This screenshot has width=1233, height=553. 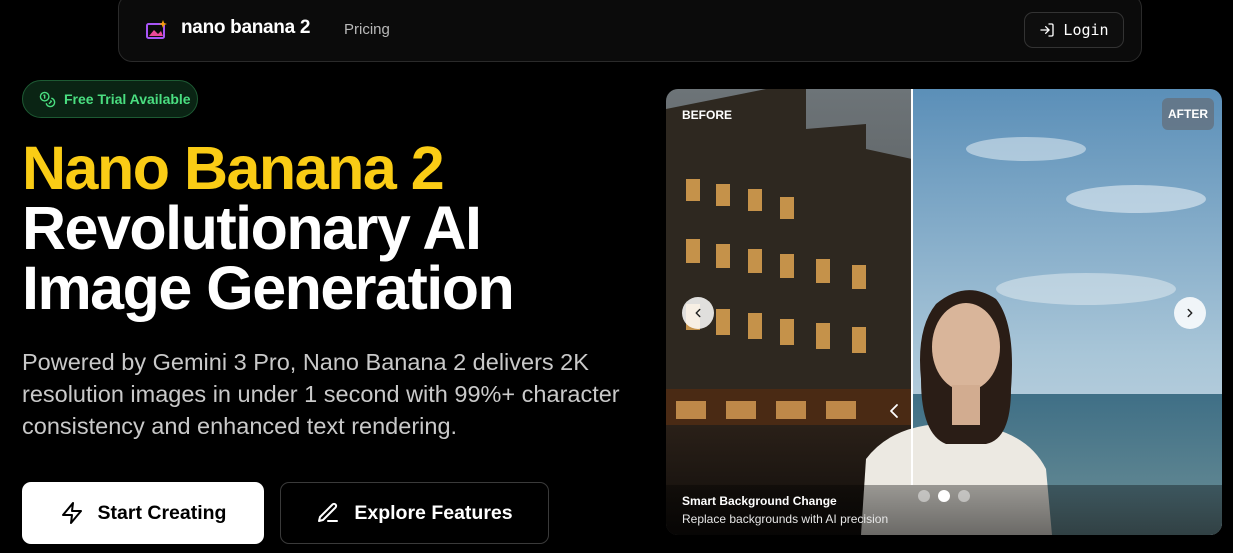 I want to click on free-trial-badge: Free Trial Available, so click(x=110, y=99).